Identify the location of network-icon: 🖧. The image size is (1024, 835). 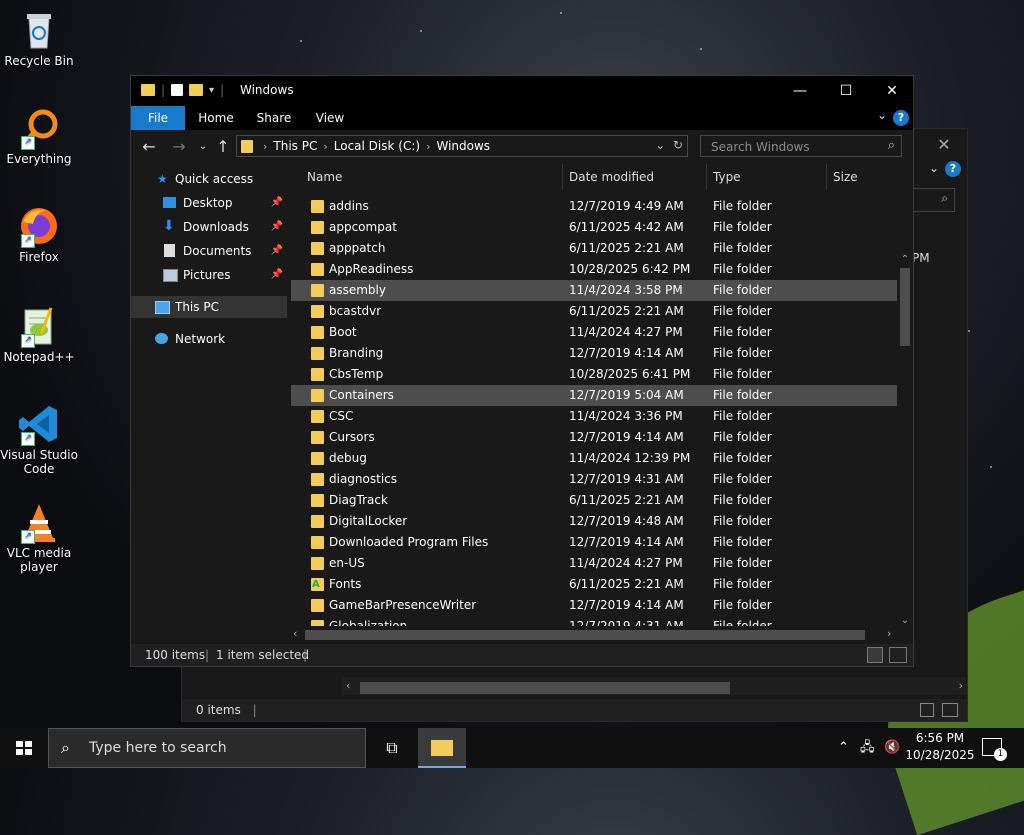
(867, 748).